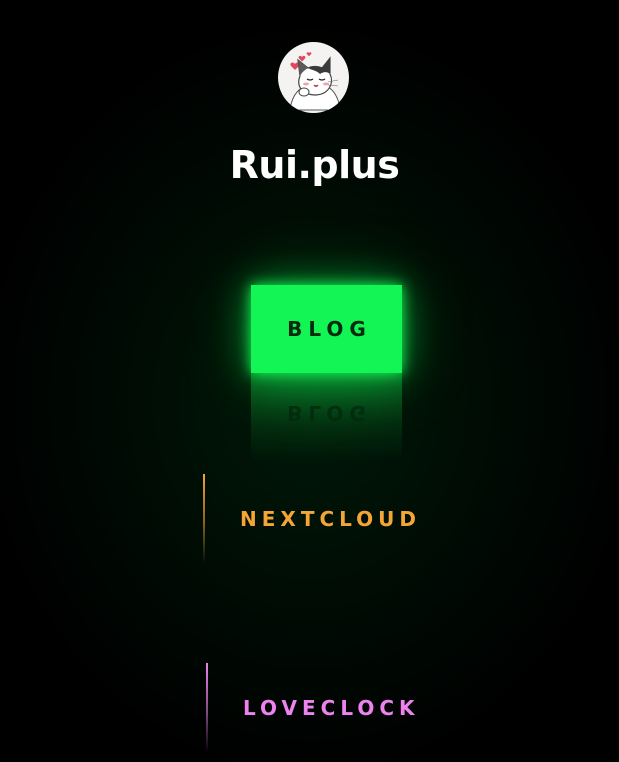 This screenshot has width=619, height=762. Describe the element at coordinates (315, 81) in the screenshot. I see `cat-avatar-icon` at that location.